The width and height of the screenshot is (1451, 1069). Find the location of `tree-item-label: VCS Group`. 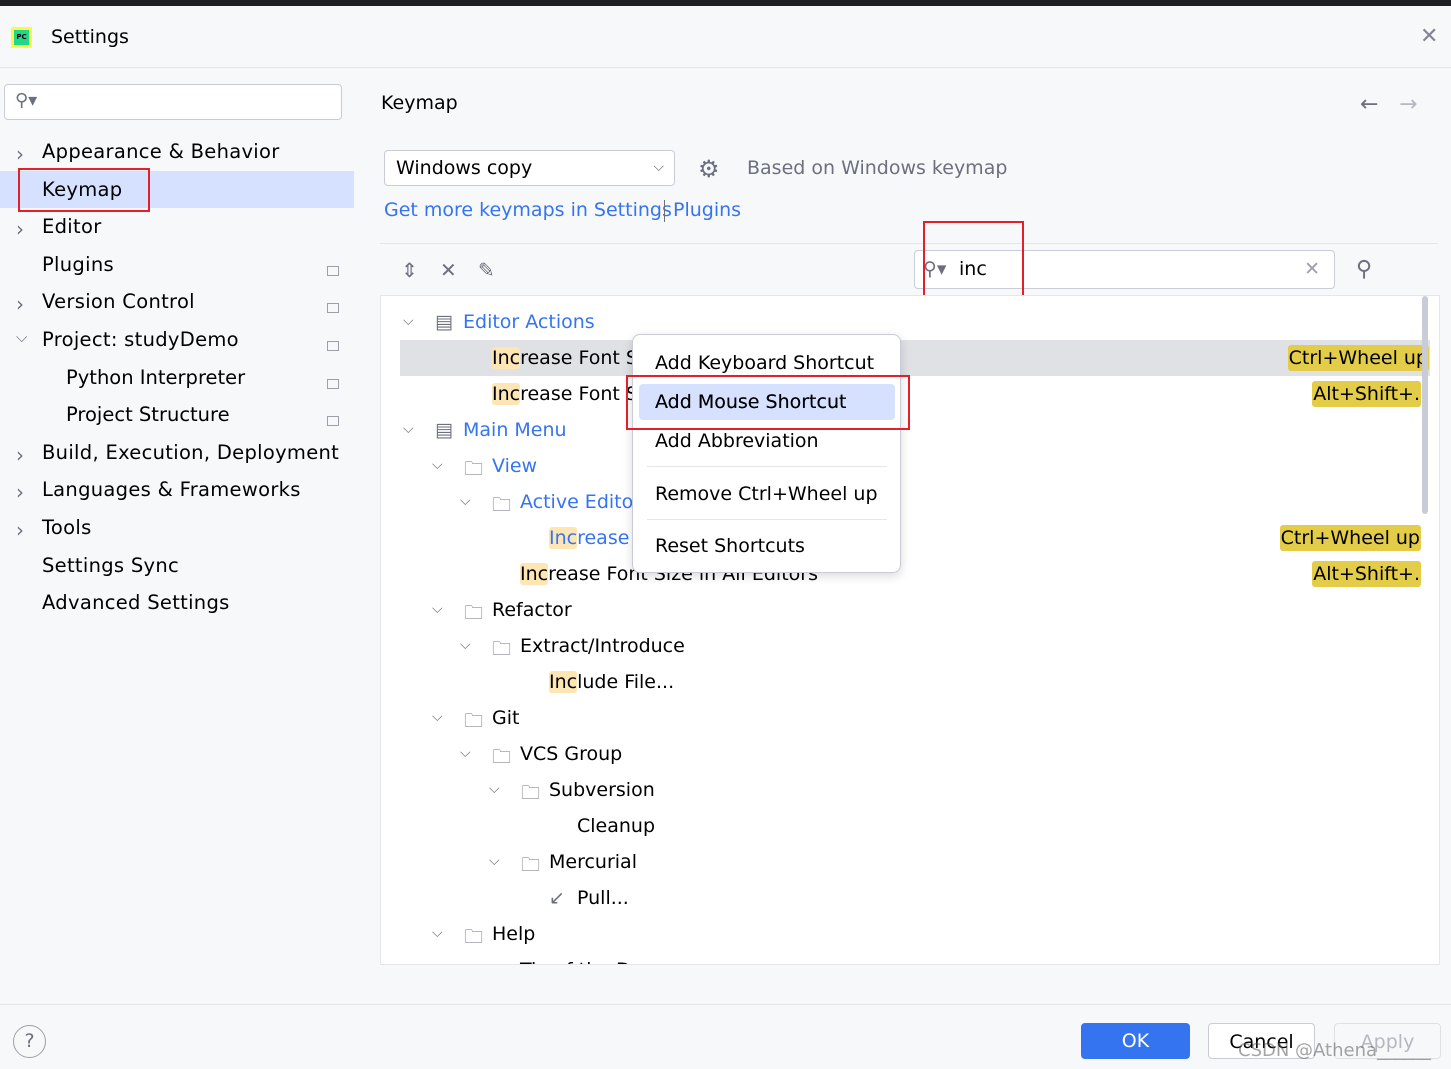

tree-item-label: VCS Group is located at coordinates (571, 754).